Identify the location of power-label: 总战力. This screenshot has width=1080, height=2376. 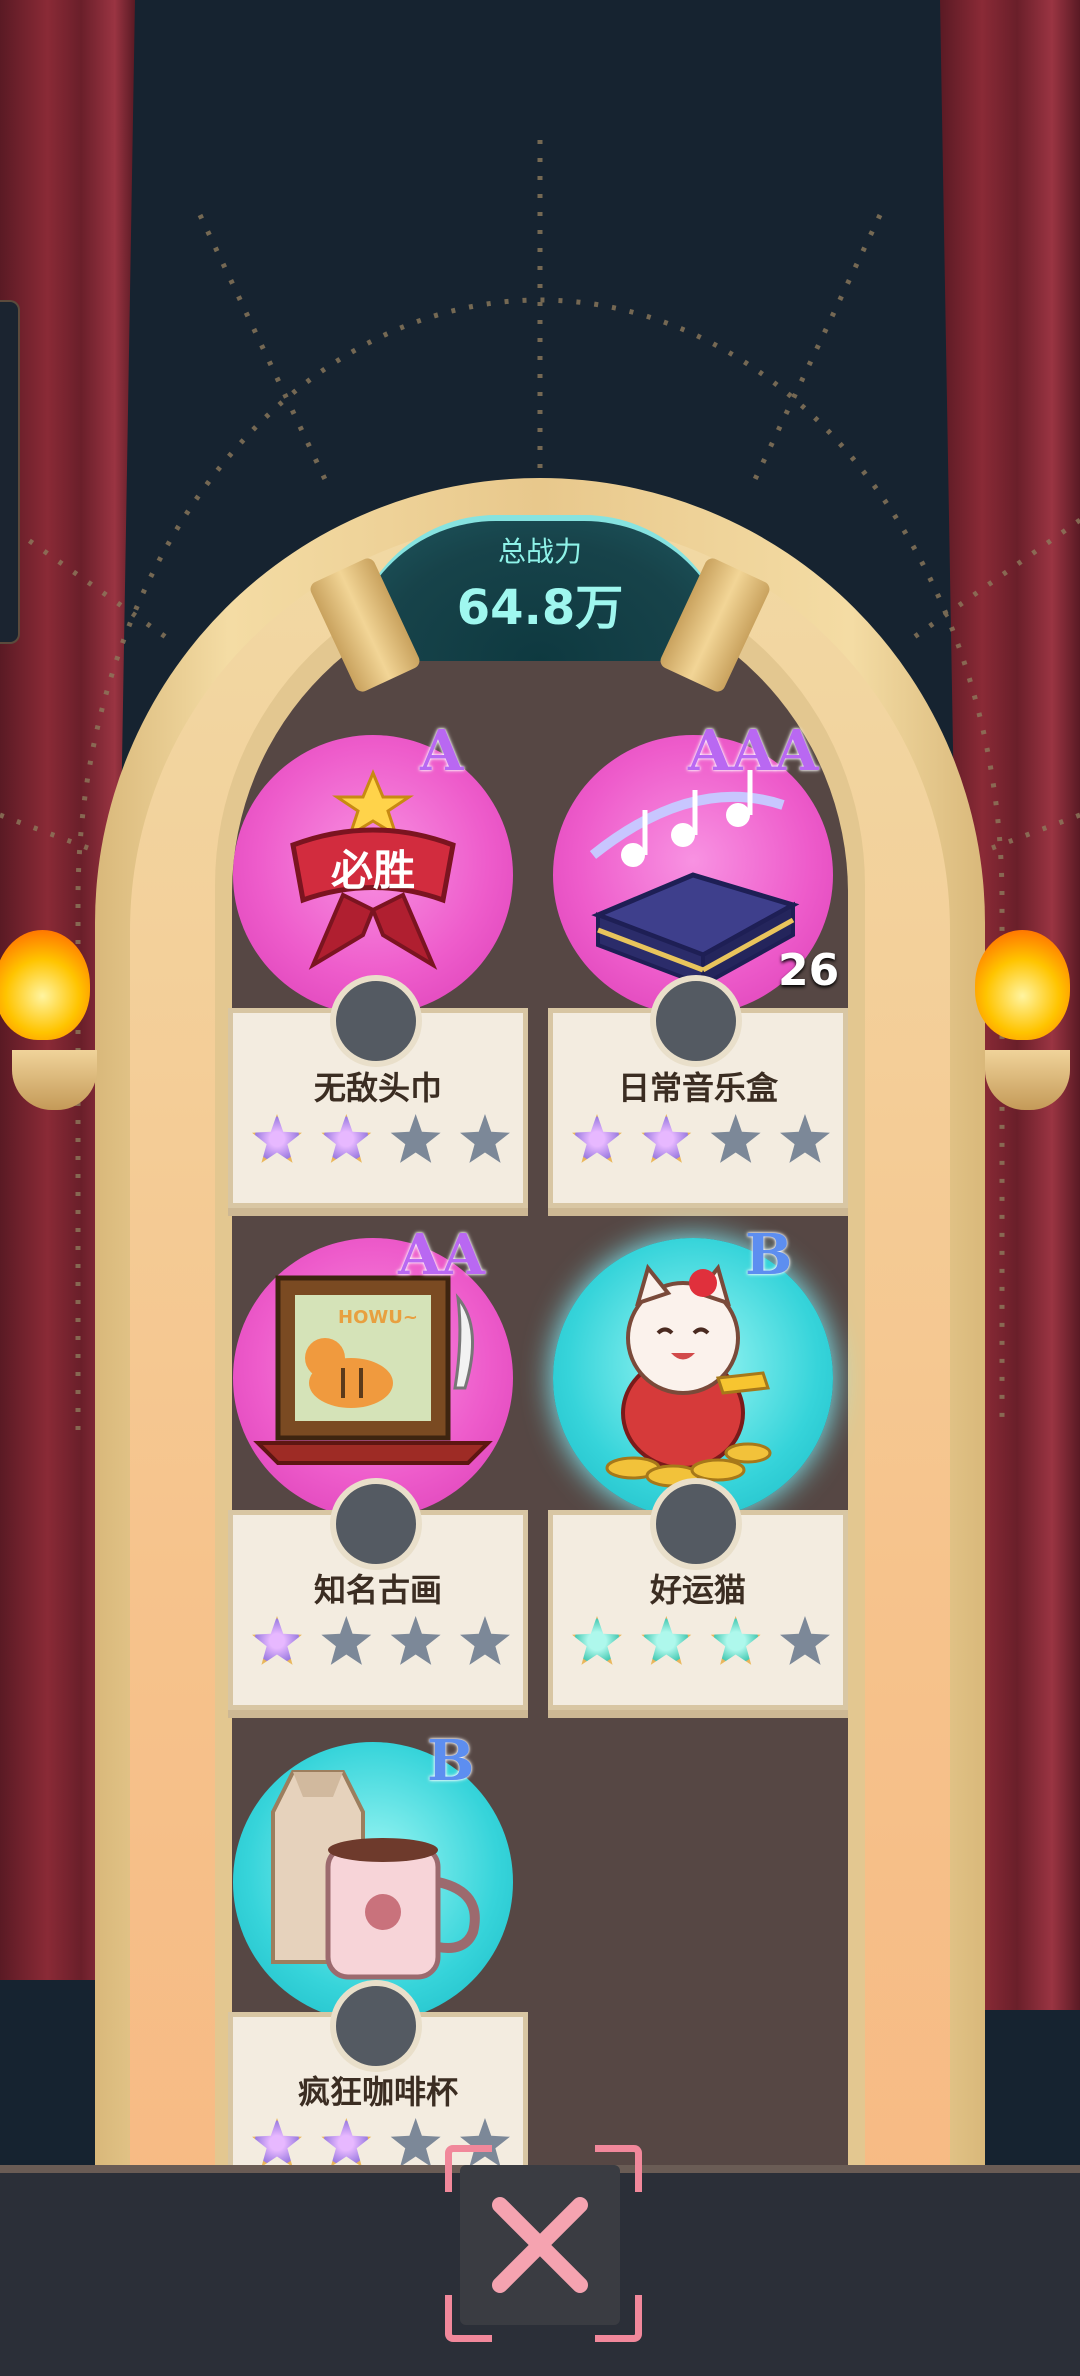
(539, 551).